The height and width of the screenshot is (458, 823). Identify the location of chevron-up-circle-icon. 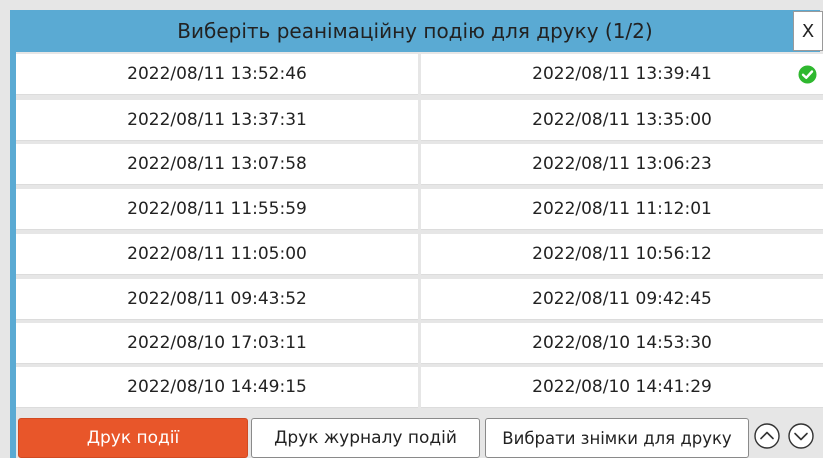
(767, 438).